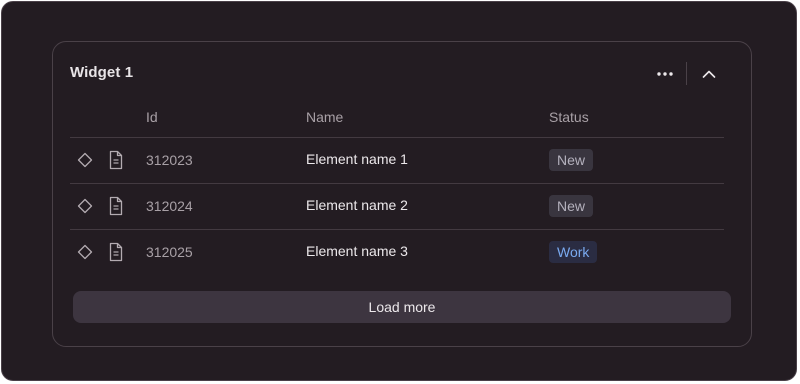  Describe the element at coordinates (357, 159) in the screenshot. I see `row-name: Element name 1` at that location.